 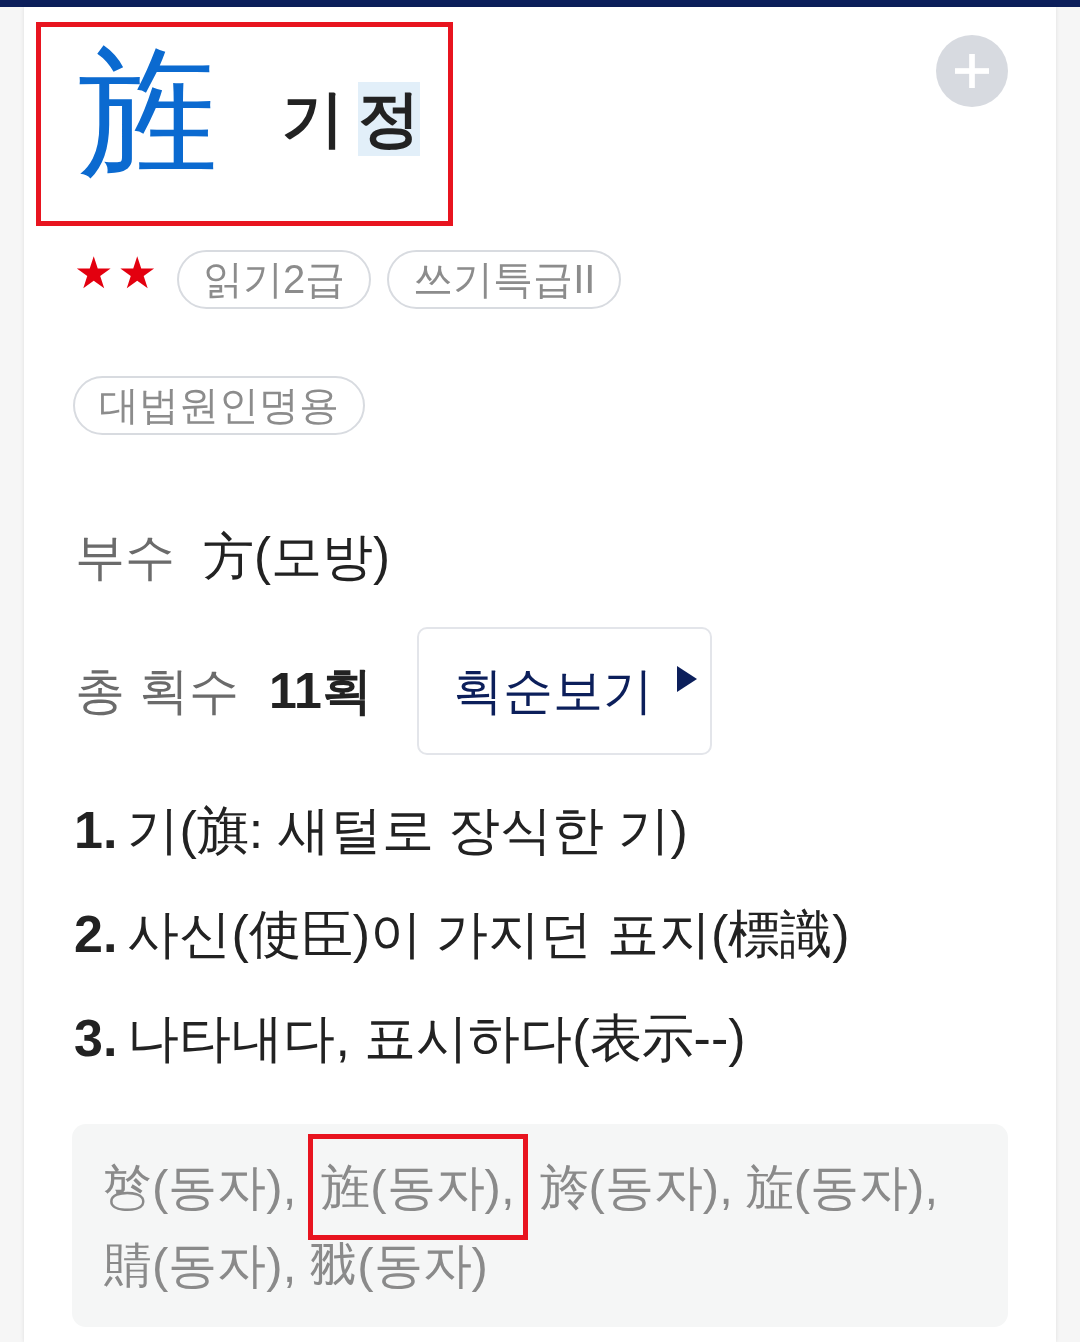 What do you see at coordinates (157, 691) in the screenshot?
I see `stroke-count-label: 총 획수` at bounding box center [157, 691].